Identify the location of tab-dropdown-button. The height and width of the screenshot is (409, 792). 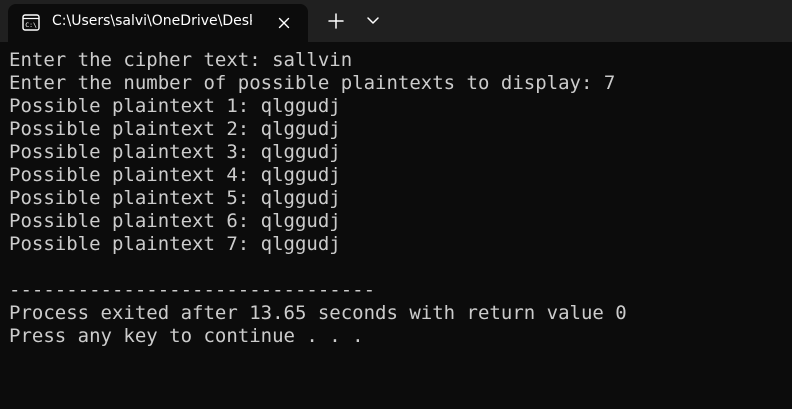
(373, 21).